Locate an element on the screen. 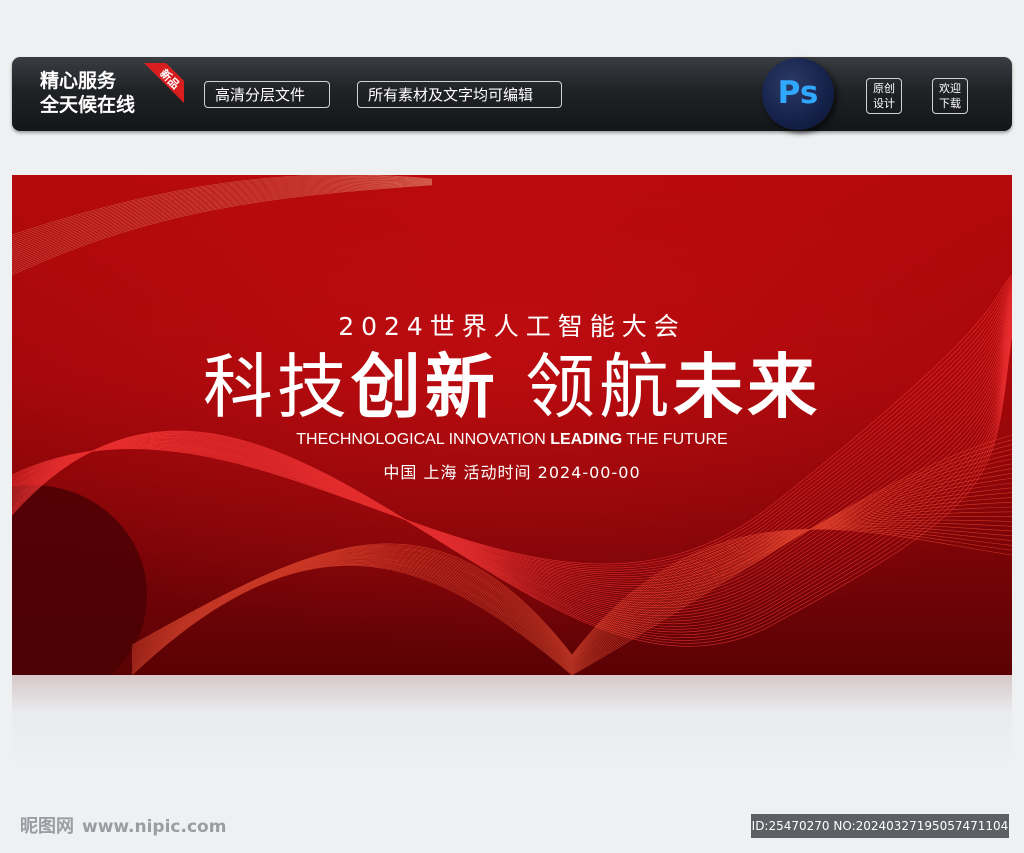  event-info: 中国 上海 活动时间 2024-00-00 is located at coordinates (512, 472).